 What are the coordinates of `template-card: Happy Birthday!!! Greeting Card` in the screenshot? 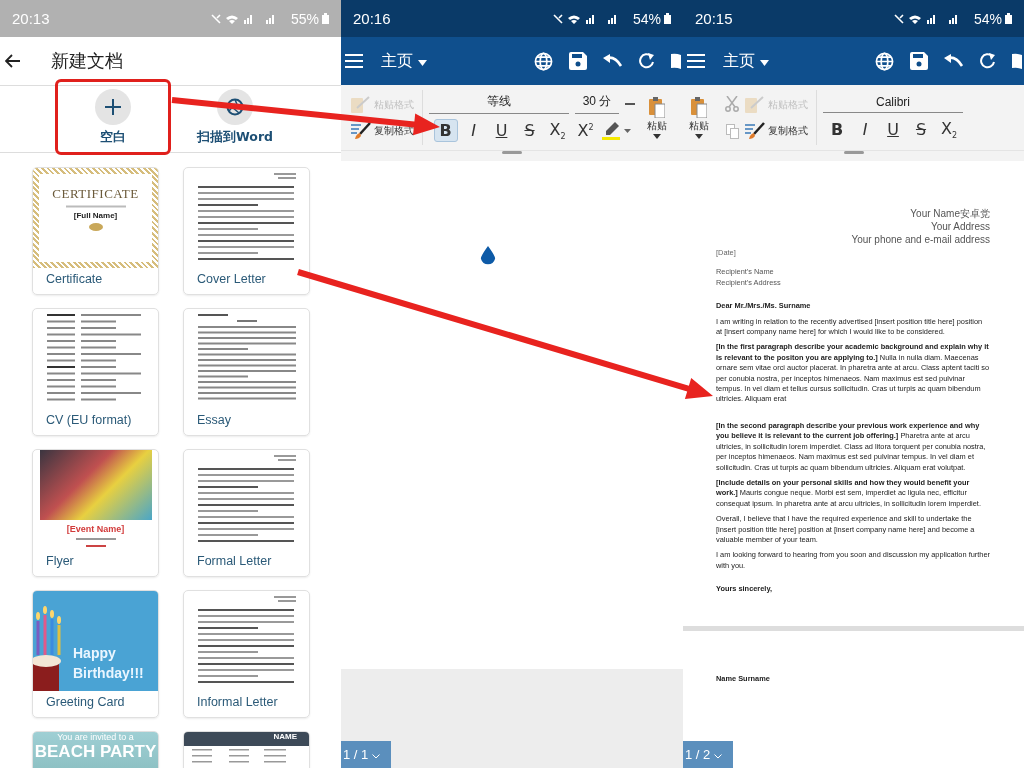 It's located at (95, 654).